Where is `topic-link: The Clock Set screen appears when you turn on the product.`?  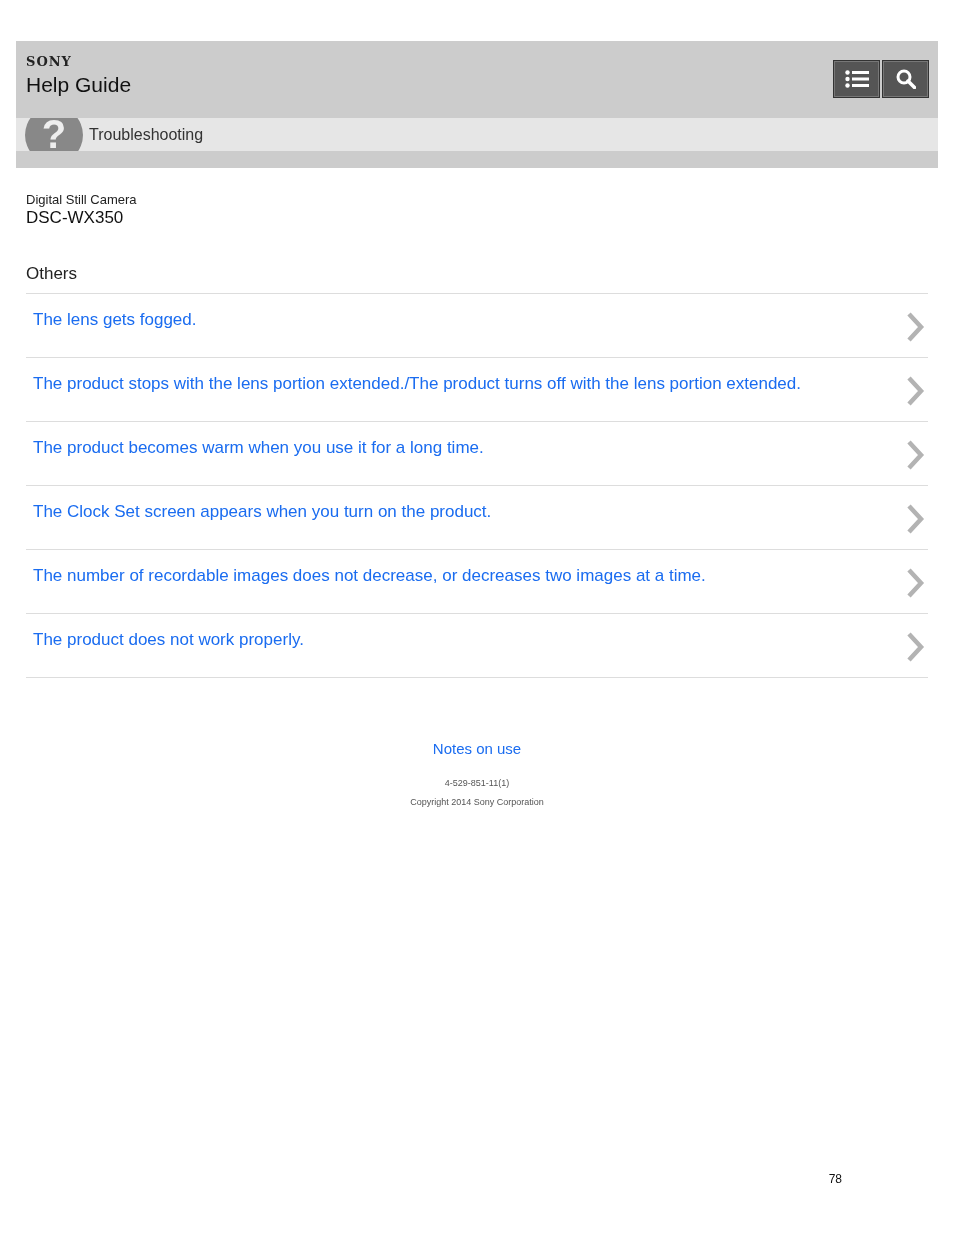 topic-link: The Clock Set screen appears when you turn on the product. is located at coordinates (477, 518).